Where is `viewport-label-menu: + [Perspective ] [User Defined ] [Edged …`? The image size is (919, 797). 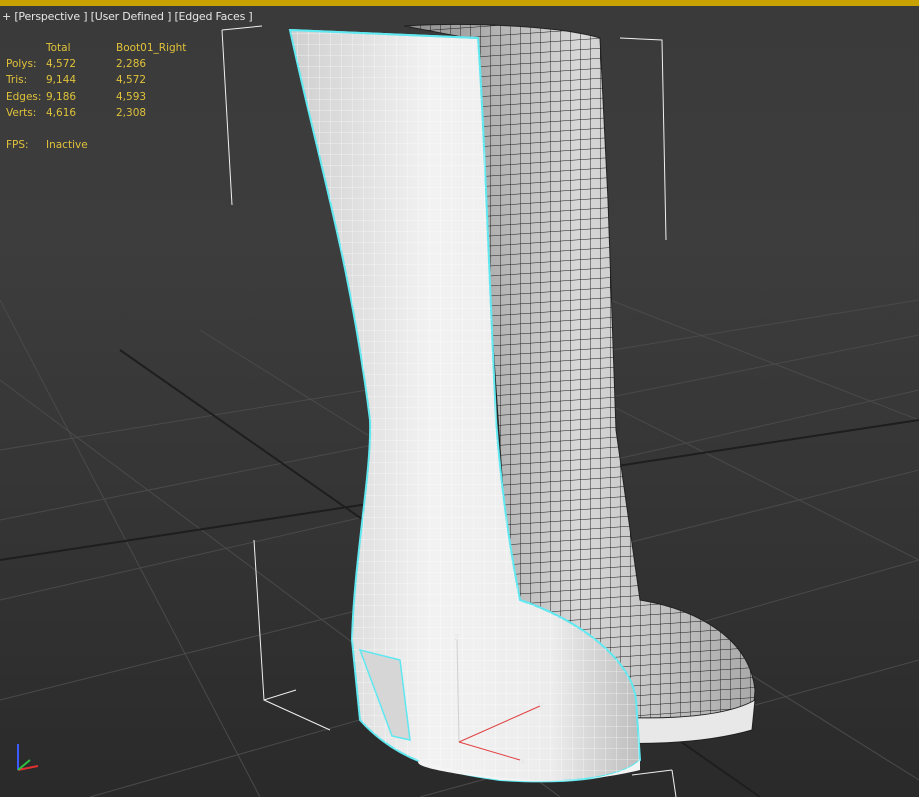 viewport-label-menu: + [Perspective ] [User Defined ] [Edged … is located at coordinates (127, 16).